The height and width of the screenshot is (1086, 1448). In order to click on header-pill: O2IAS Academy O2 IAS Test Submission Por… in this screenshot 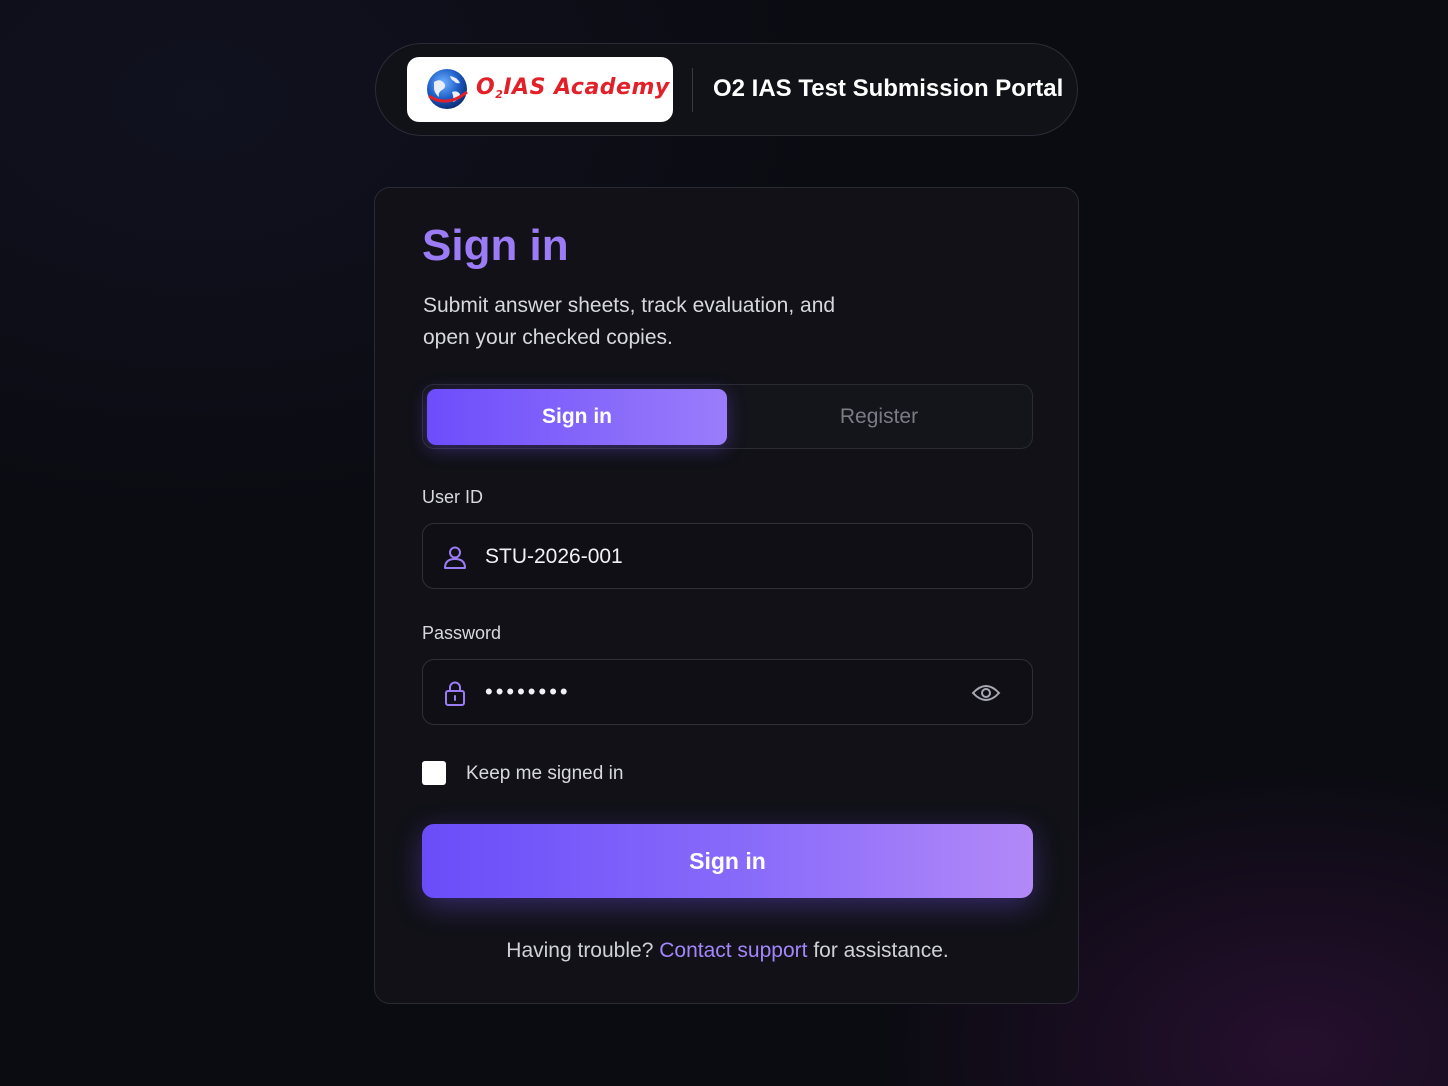, I will do `click(726, 89)`.